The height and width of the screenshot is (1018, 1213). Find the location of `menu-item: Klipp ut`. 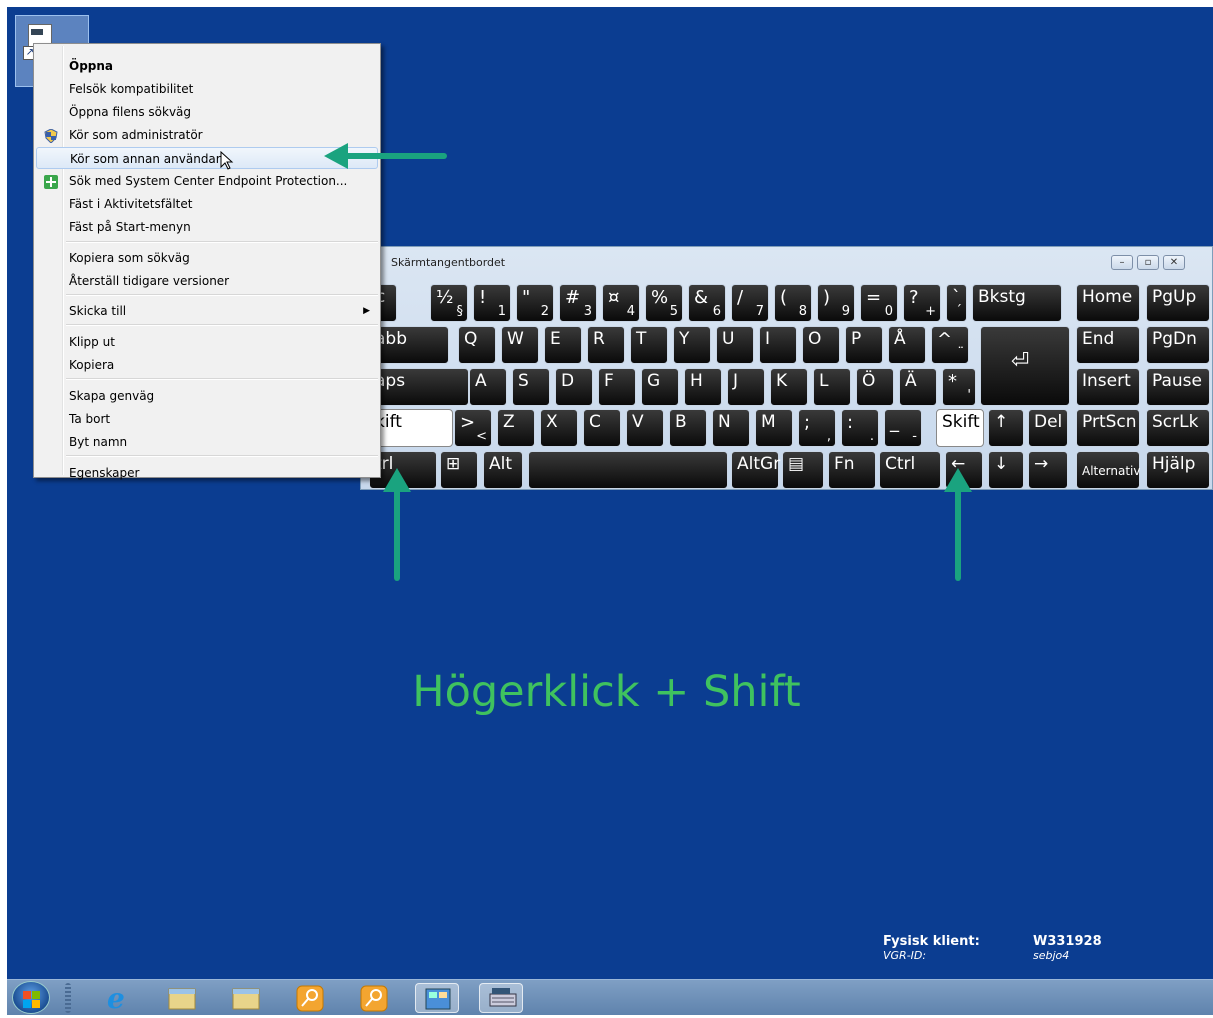

menu-item: Klipp ut is located at coordinates (207, 342).